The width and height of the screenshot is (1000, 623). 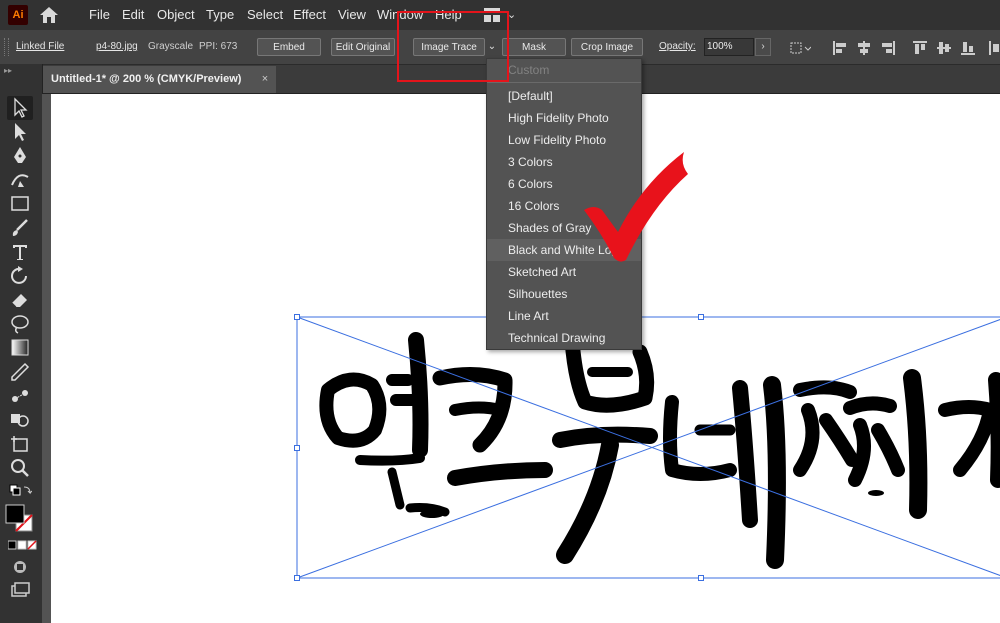 What do you see at coordinates (529, 70) in the screenshot?
I see `preset-custom: Custom` at bounding box center [529, 70].